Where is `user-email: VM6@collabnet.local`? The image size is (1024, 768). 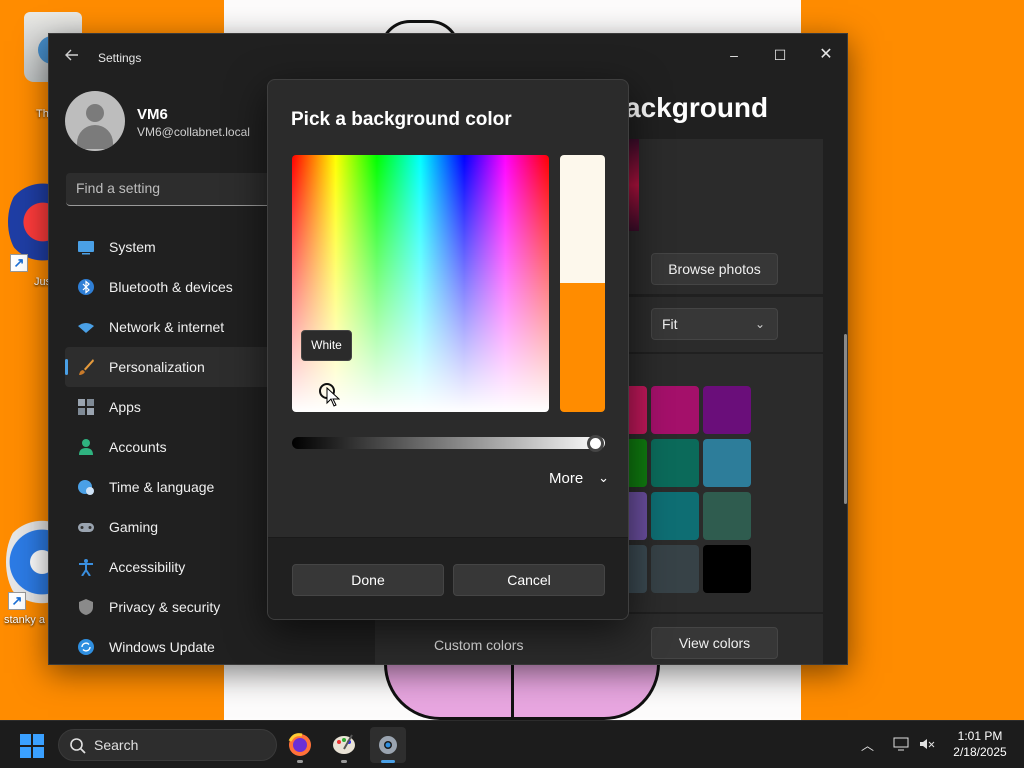
user-email: VM6@collabnet.local is located at coordinates (193, 132).